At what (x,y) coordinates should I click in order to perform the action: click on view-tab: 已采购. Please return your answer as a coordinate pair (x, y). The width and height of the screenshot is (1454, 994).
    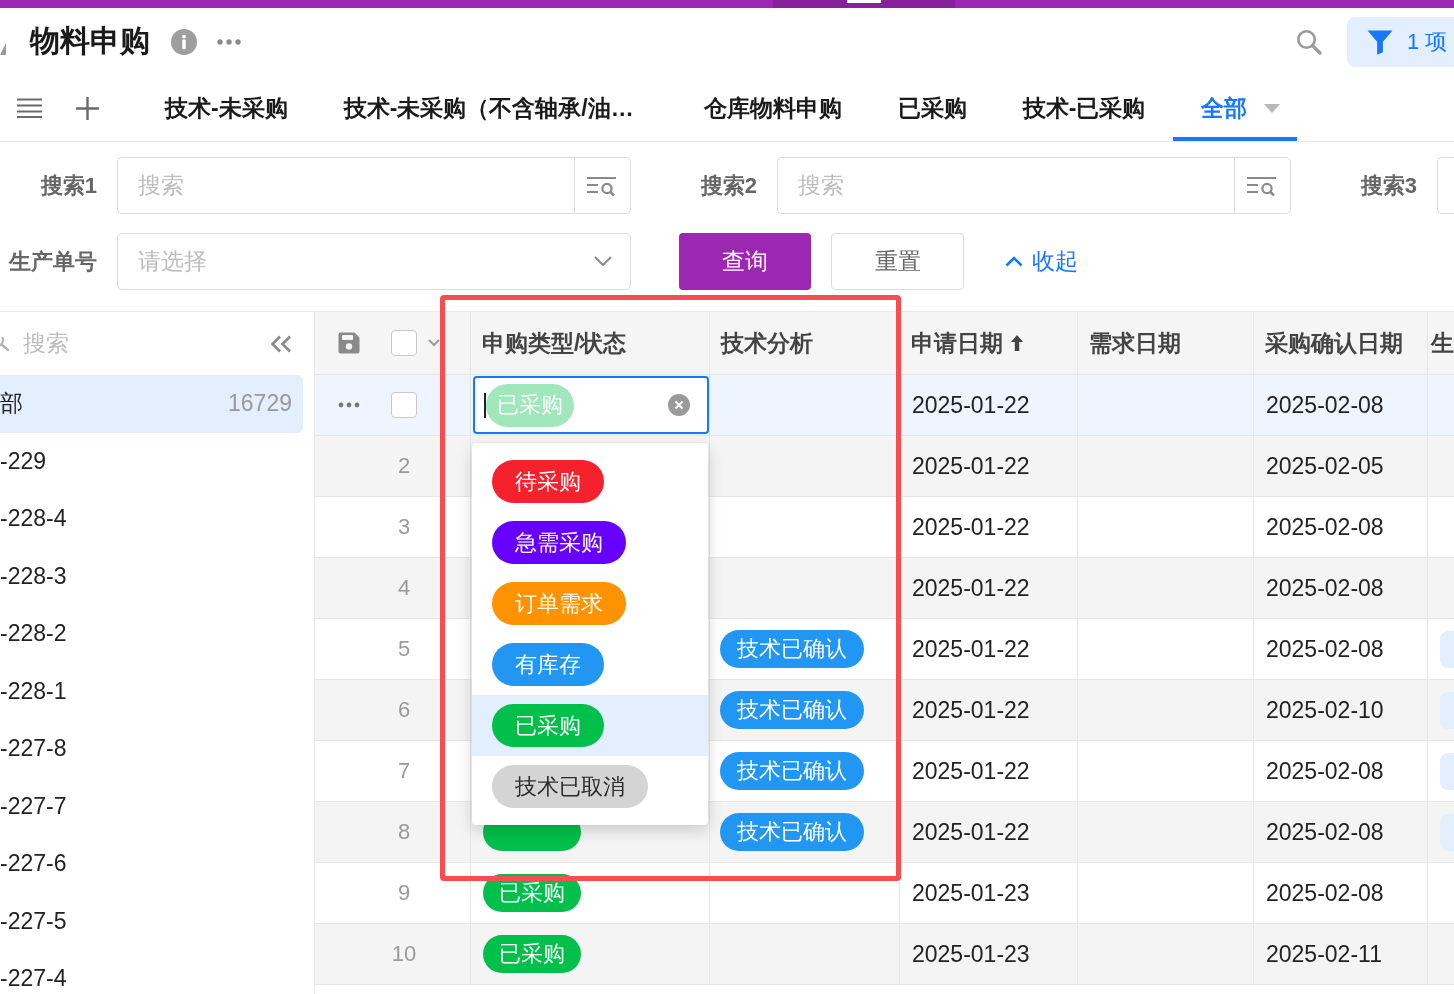
    Looking at the image, I should click on (932, 108).